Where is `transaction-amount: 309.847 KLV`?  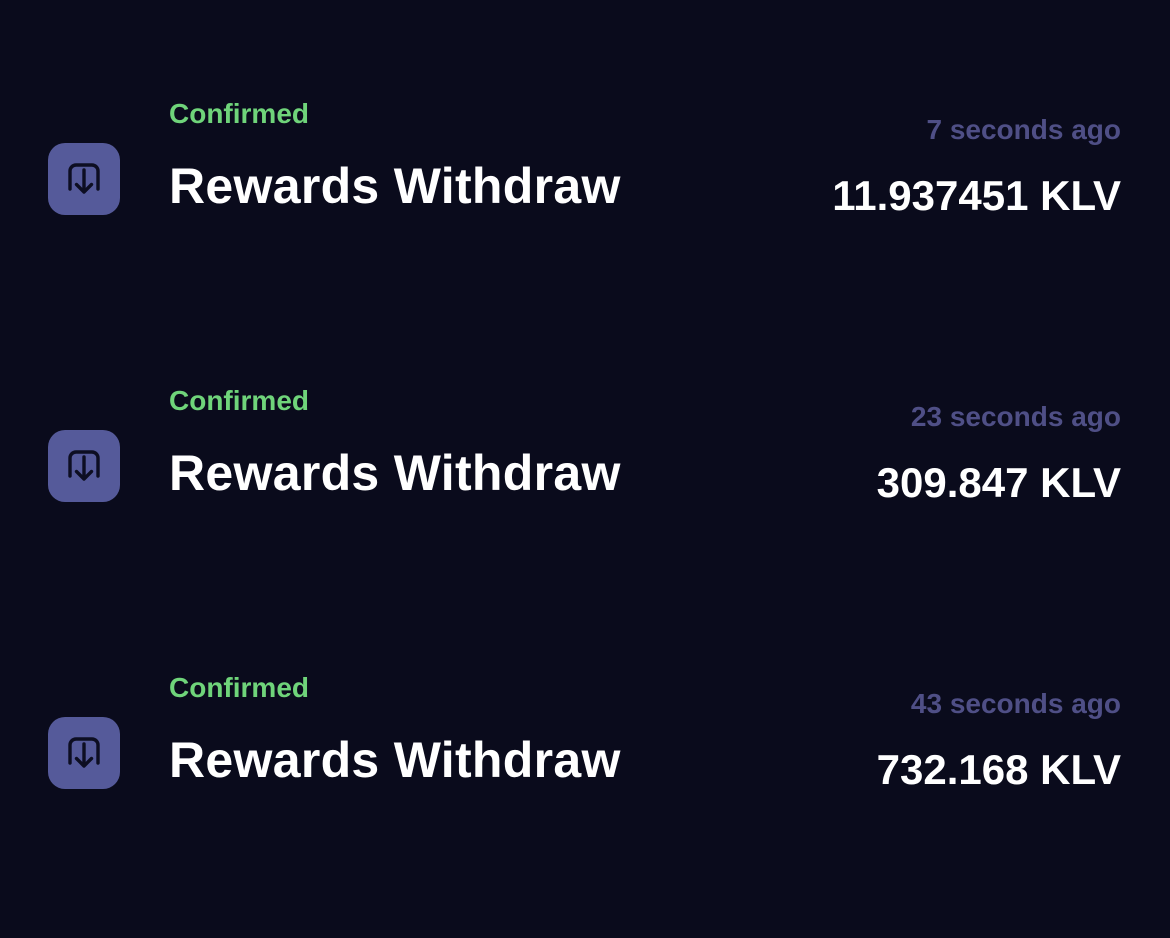
transaction-amount: 309.847 KLV is located at coordinates (998, 482).